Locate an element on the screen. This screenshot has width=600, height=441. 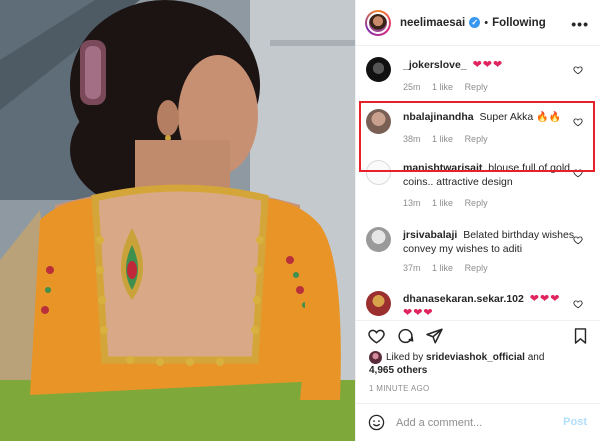
comment-meta: 13m 1 like Reply is located at coordinates (450, 203).